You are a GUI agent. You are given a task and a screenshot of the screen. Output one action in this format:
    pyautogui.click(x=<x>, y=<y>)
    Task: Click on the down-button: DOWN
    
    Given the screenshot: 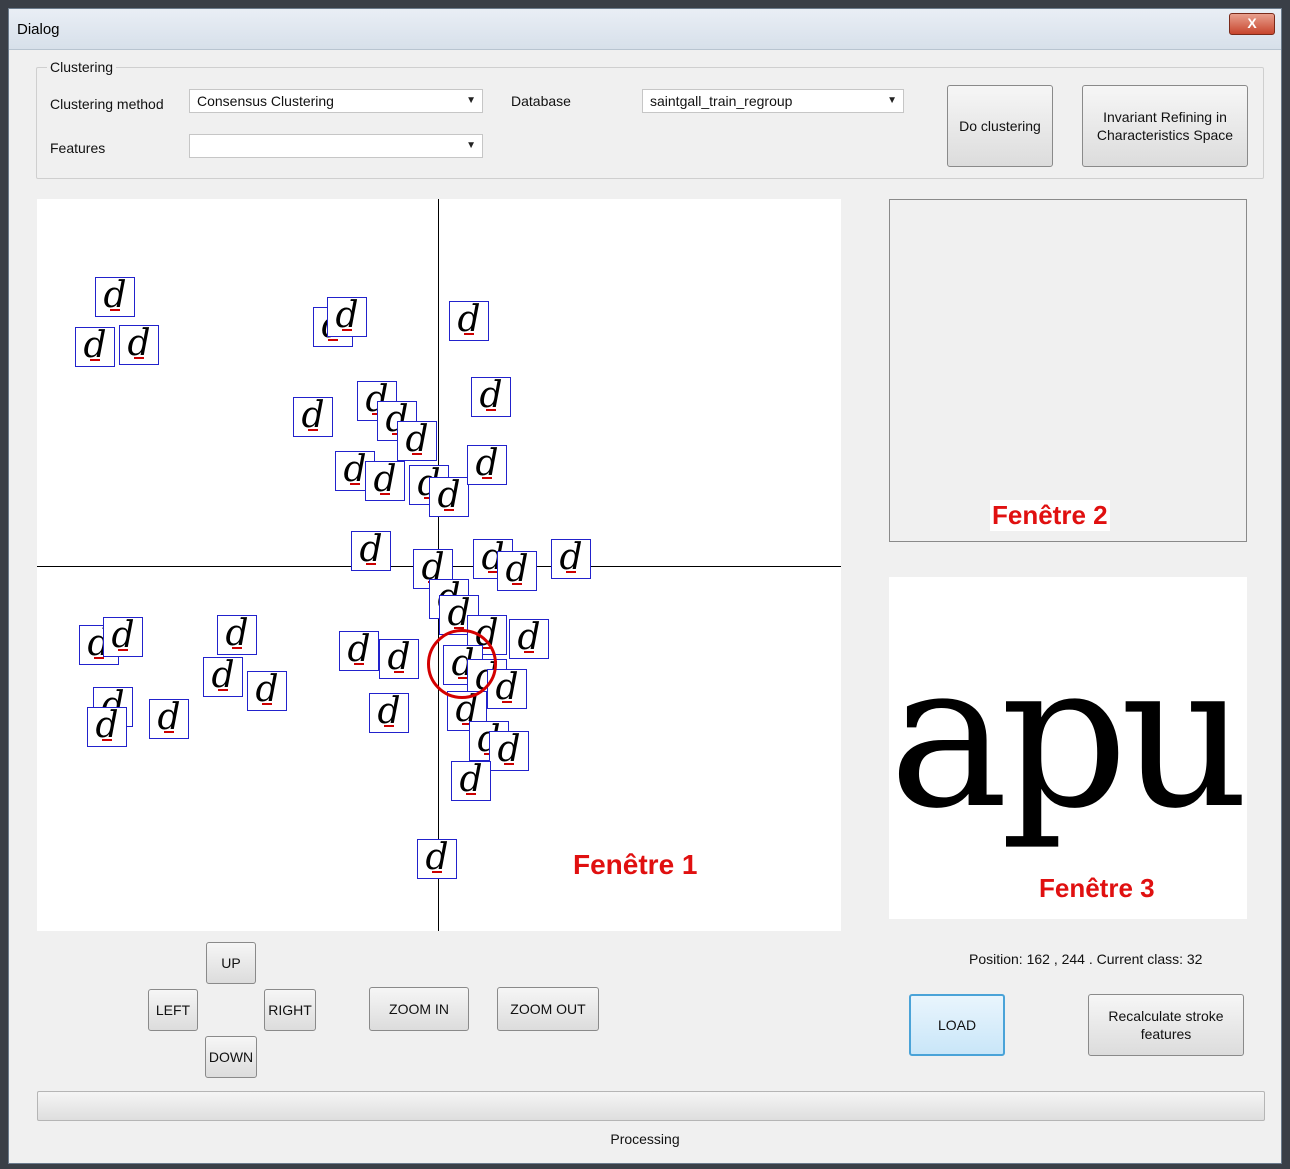 What is the action you would take?
    pyautogui.click(x=231, y=1057)
    